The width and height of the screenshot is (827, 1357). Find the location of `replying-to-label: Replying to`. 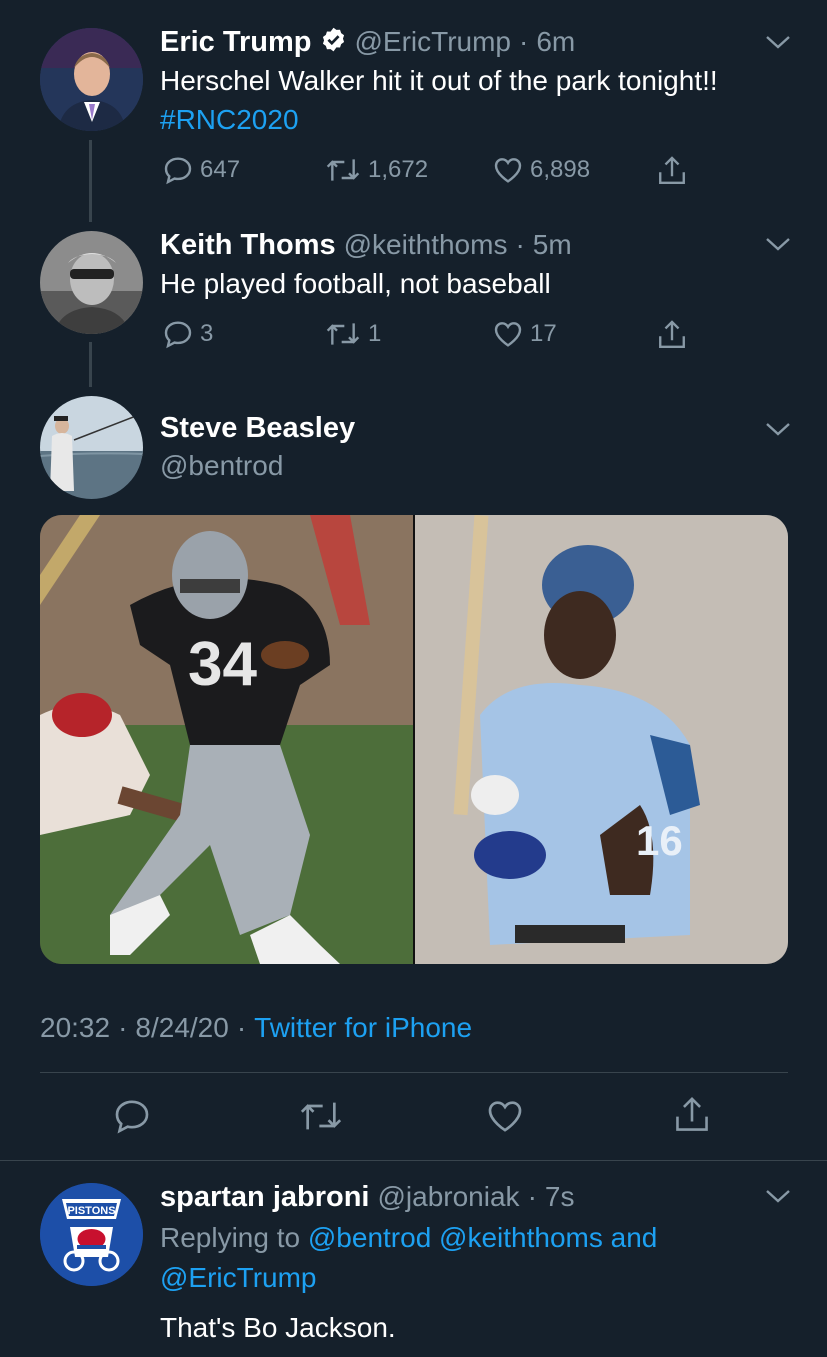

replying-to-label: Replying to is located at coordinates (230, 1237).